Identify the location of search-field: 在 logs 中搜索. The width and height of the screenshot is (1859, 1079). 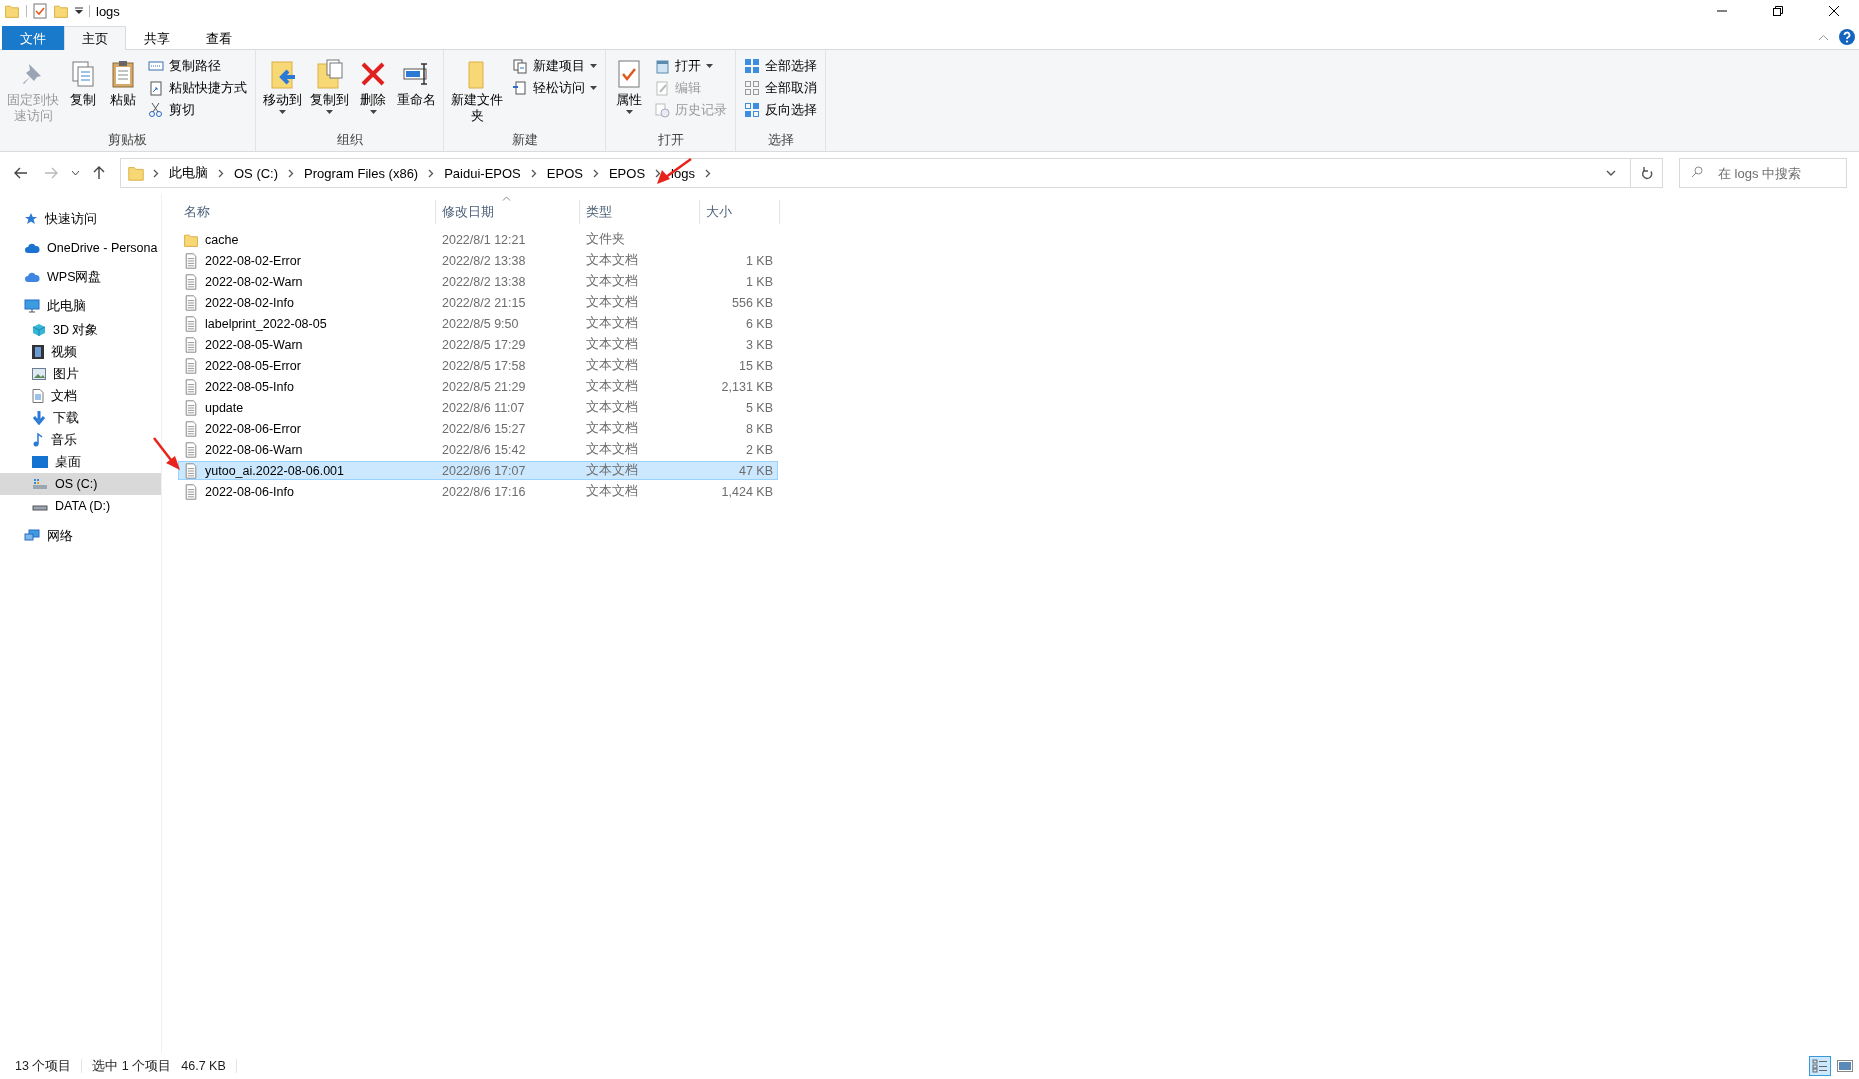
(1763, 173).